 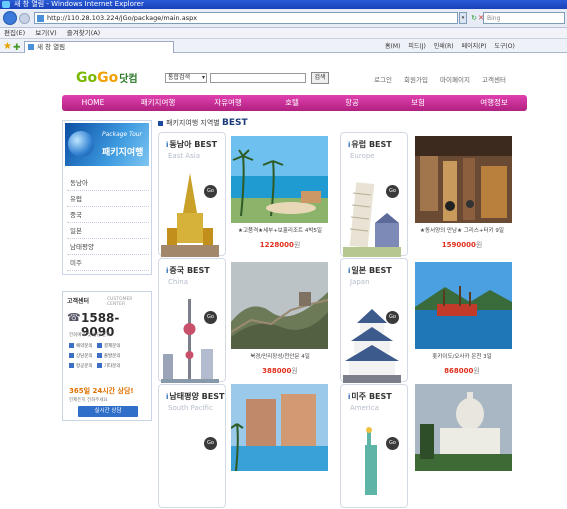 What do you see at coordinates (184, 156) in the screenshot?
I see `region-en: East Asia` at bounding box center [184, 156].